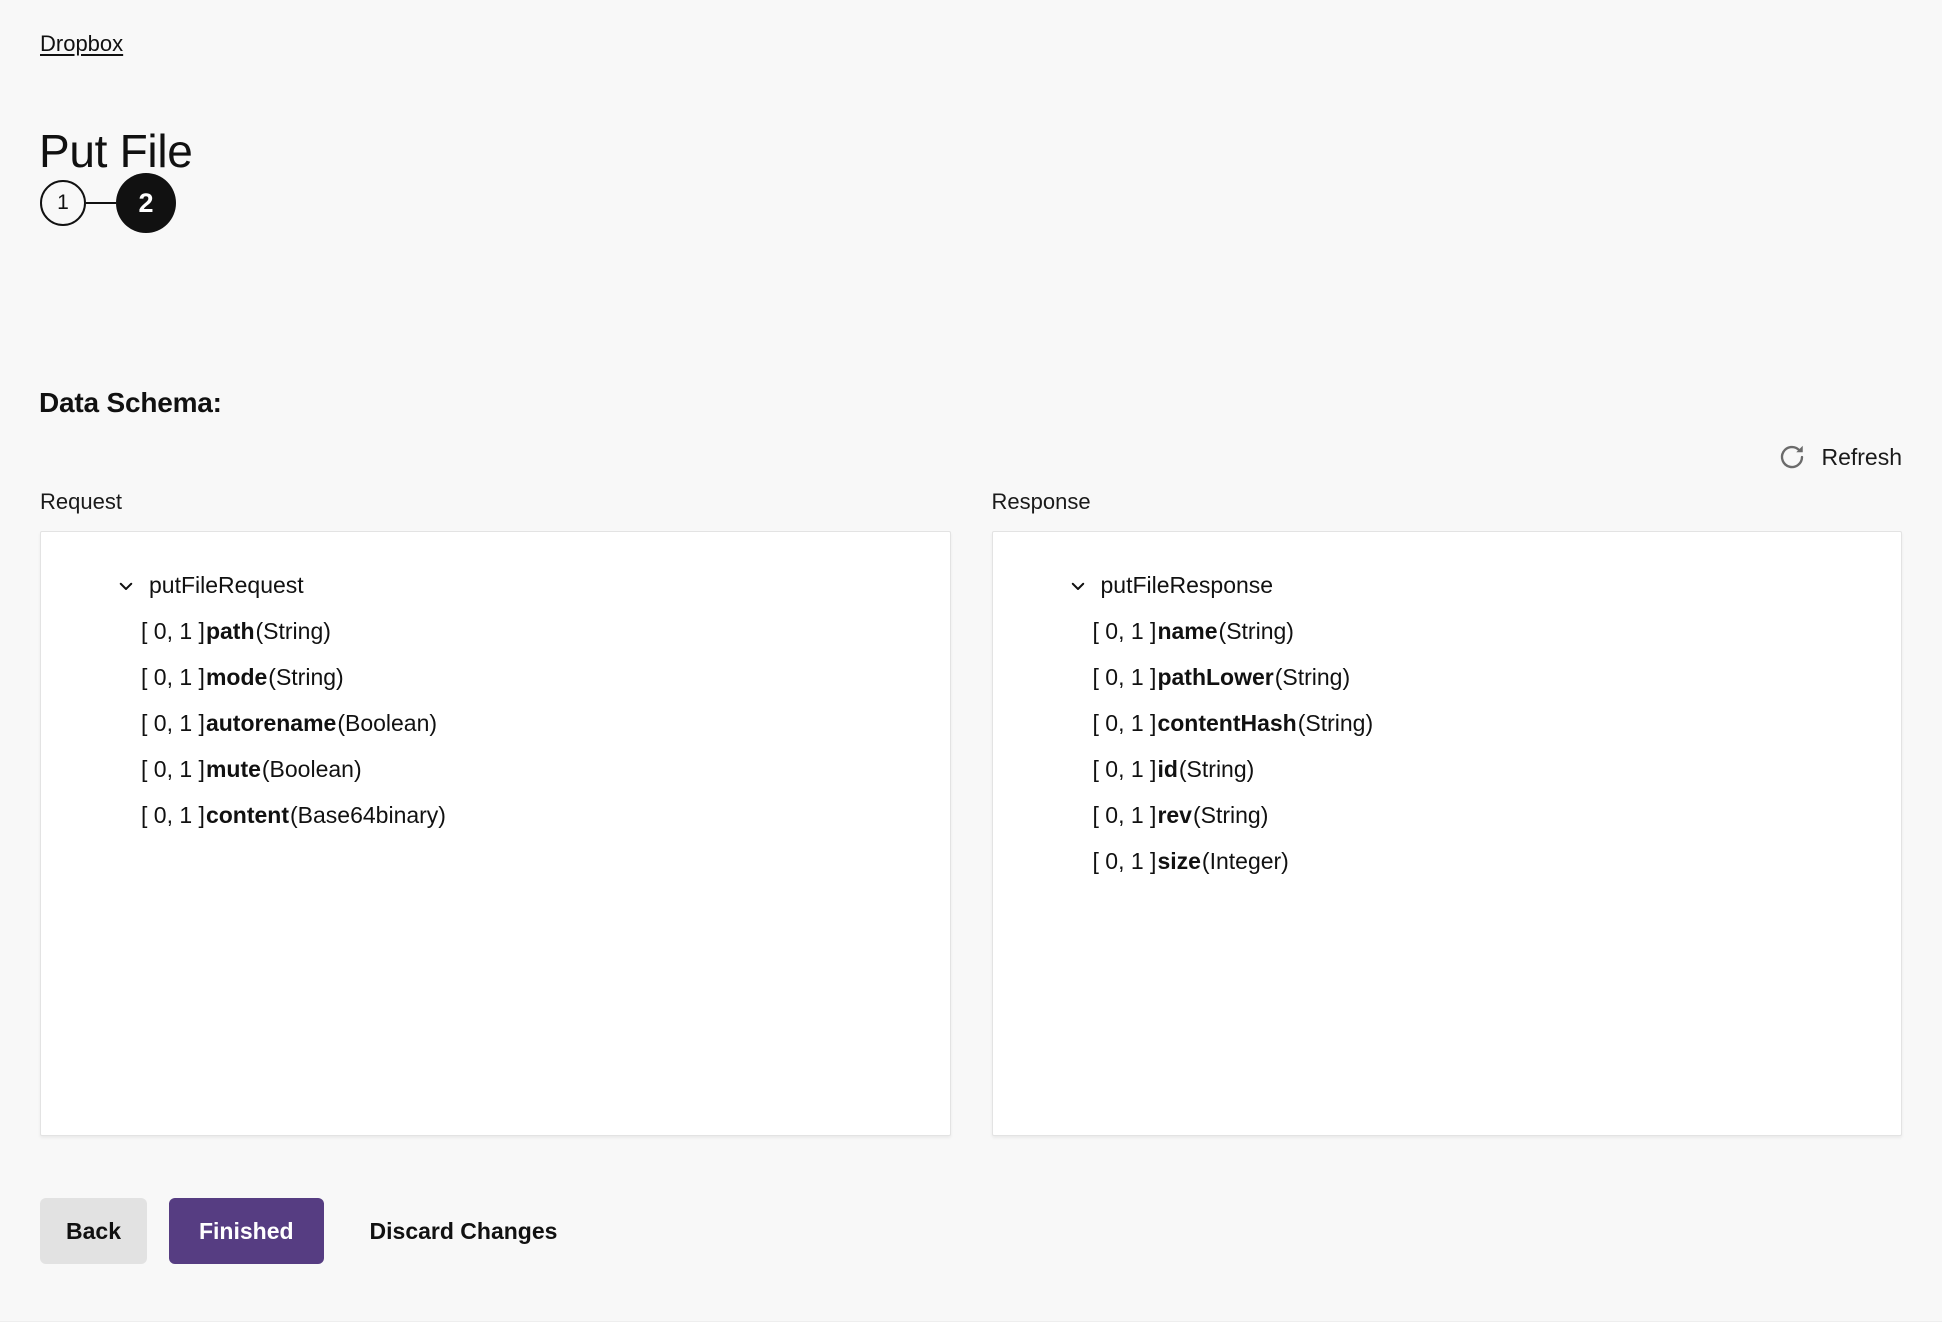 The image size is (1942, 1322). What do you see at coordinates (130, 403) in the screenshot?
I see `section-heading-data-schema: Data Schema:` at bounding box center [130, 403].